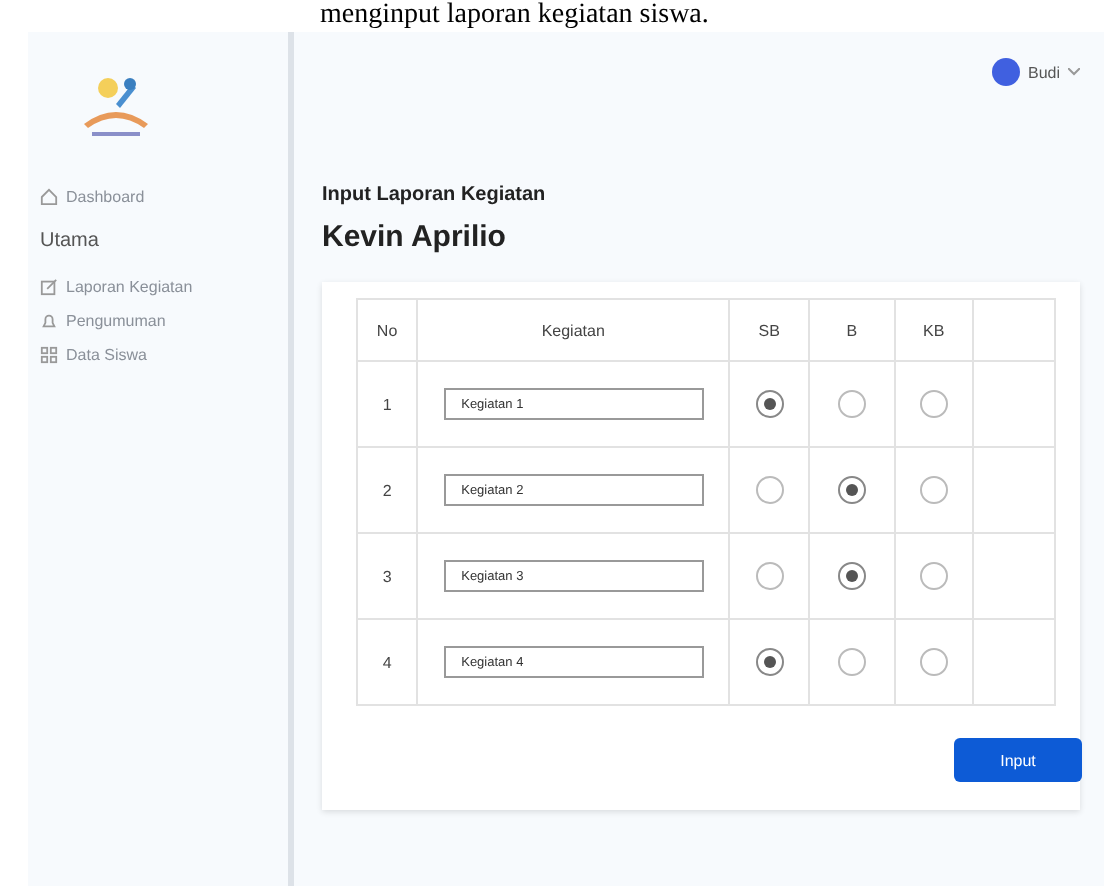 This screenshot has width=1104, height=886. I want to click on column-header: B, so click(852, 330).